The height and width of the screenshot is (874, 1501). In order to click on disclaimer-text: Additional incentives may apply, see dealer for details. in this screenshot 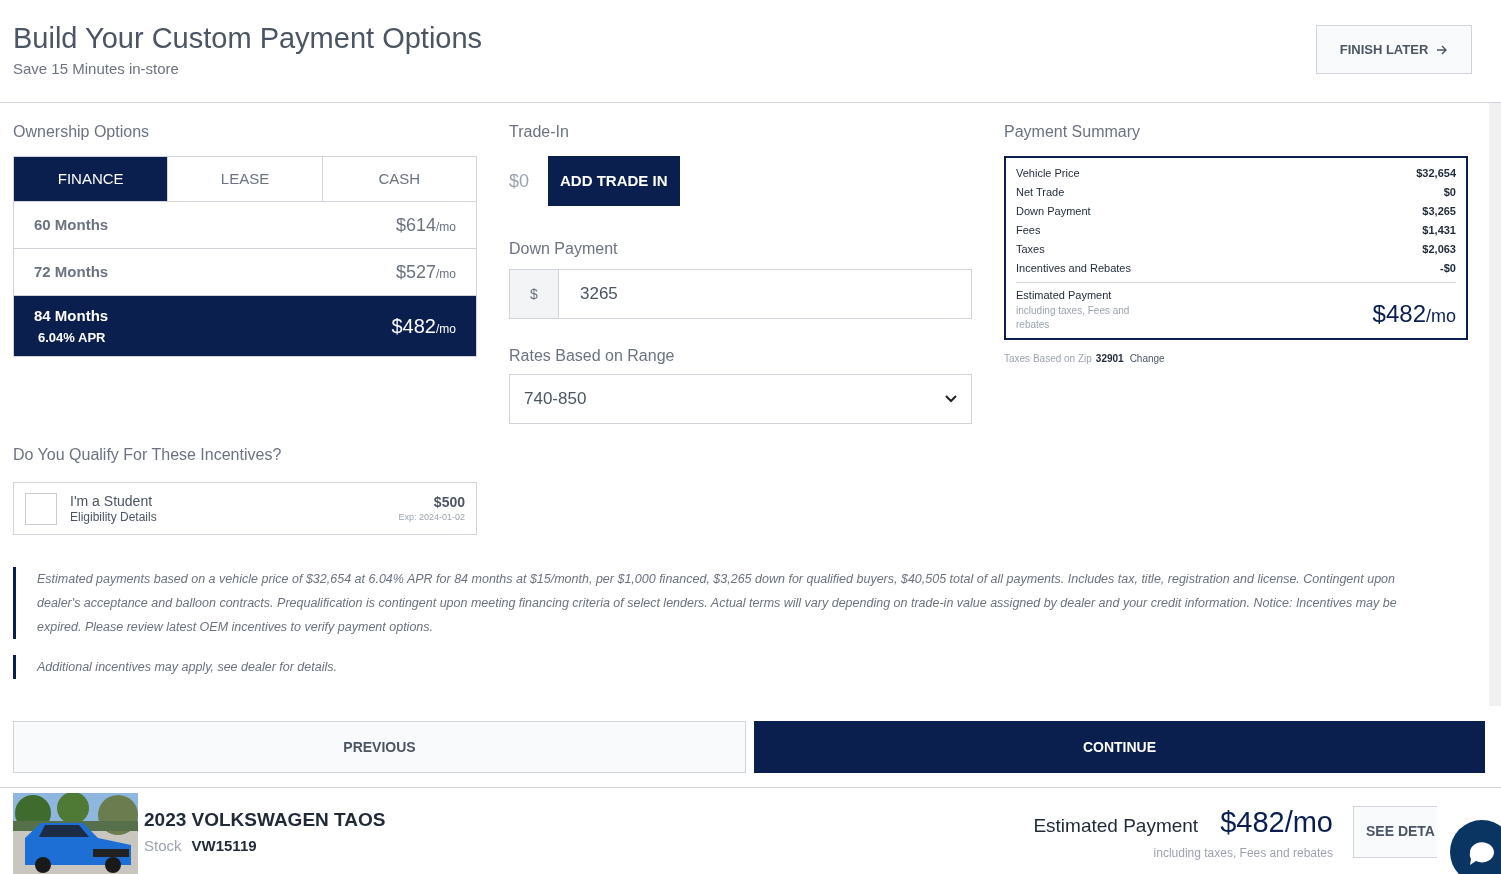, I will do `click(750, 667)`.